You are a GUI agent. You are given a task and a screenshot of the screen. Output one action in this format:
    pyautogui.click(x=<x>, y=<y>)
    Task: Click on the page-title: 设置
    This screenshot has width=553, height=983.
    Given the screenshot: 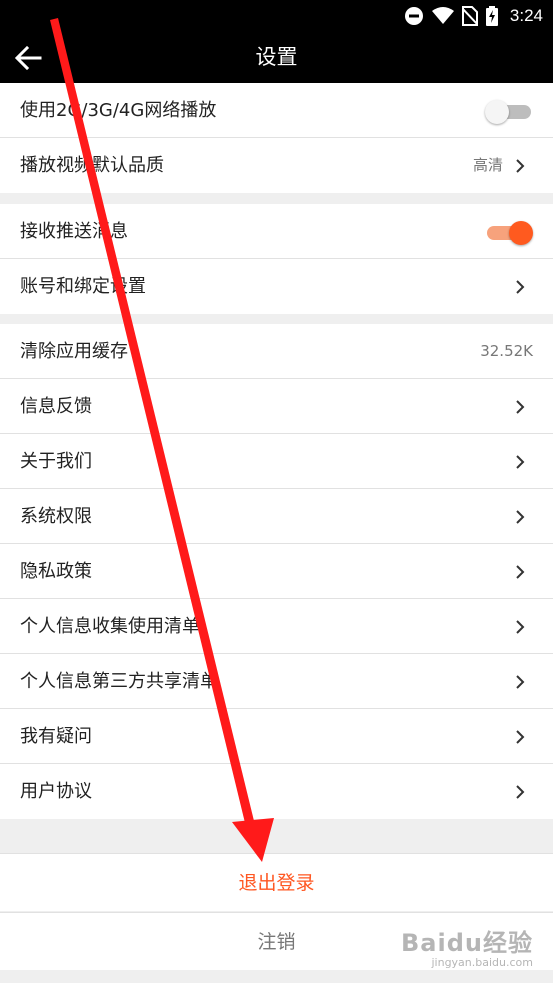 What is the action you would take?
    pyautogui.click(x=276, y=57)
    